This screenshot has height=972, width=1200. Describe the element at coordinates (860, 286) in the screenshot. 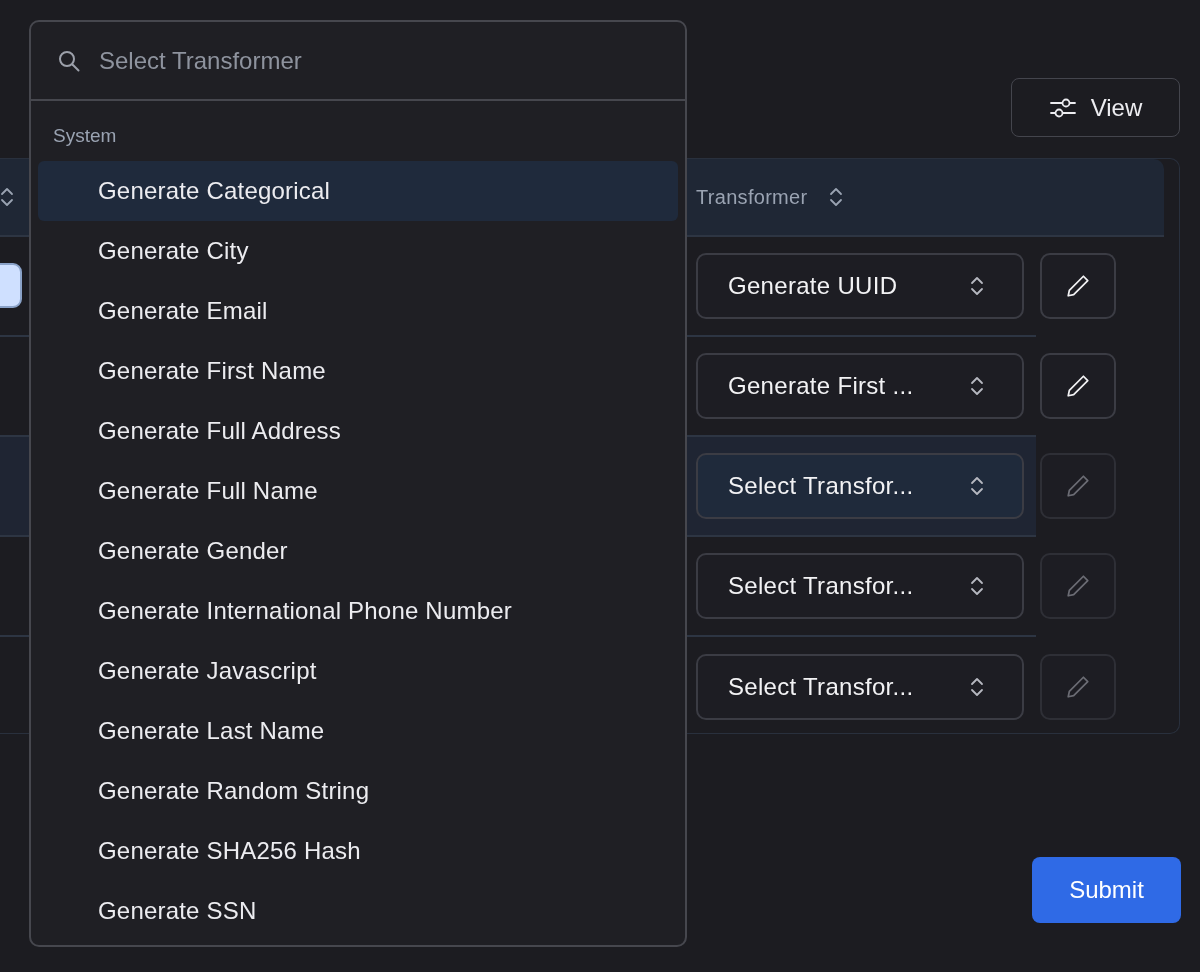

I see `transformer-select: Generate UUID` at that location.